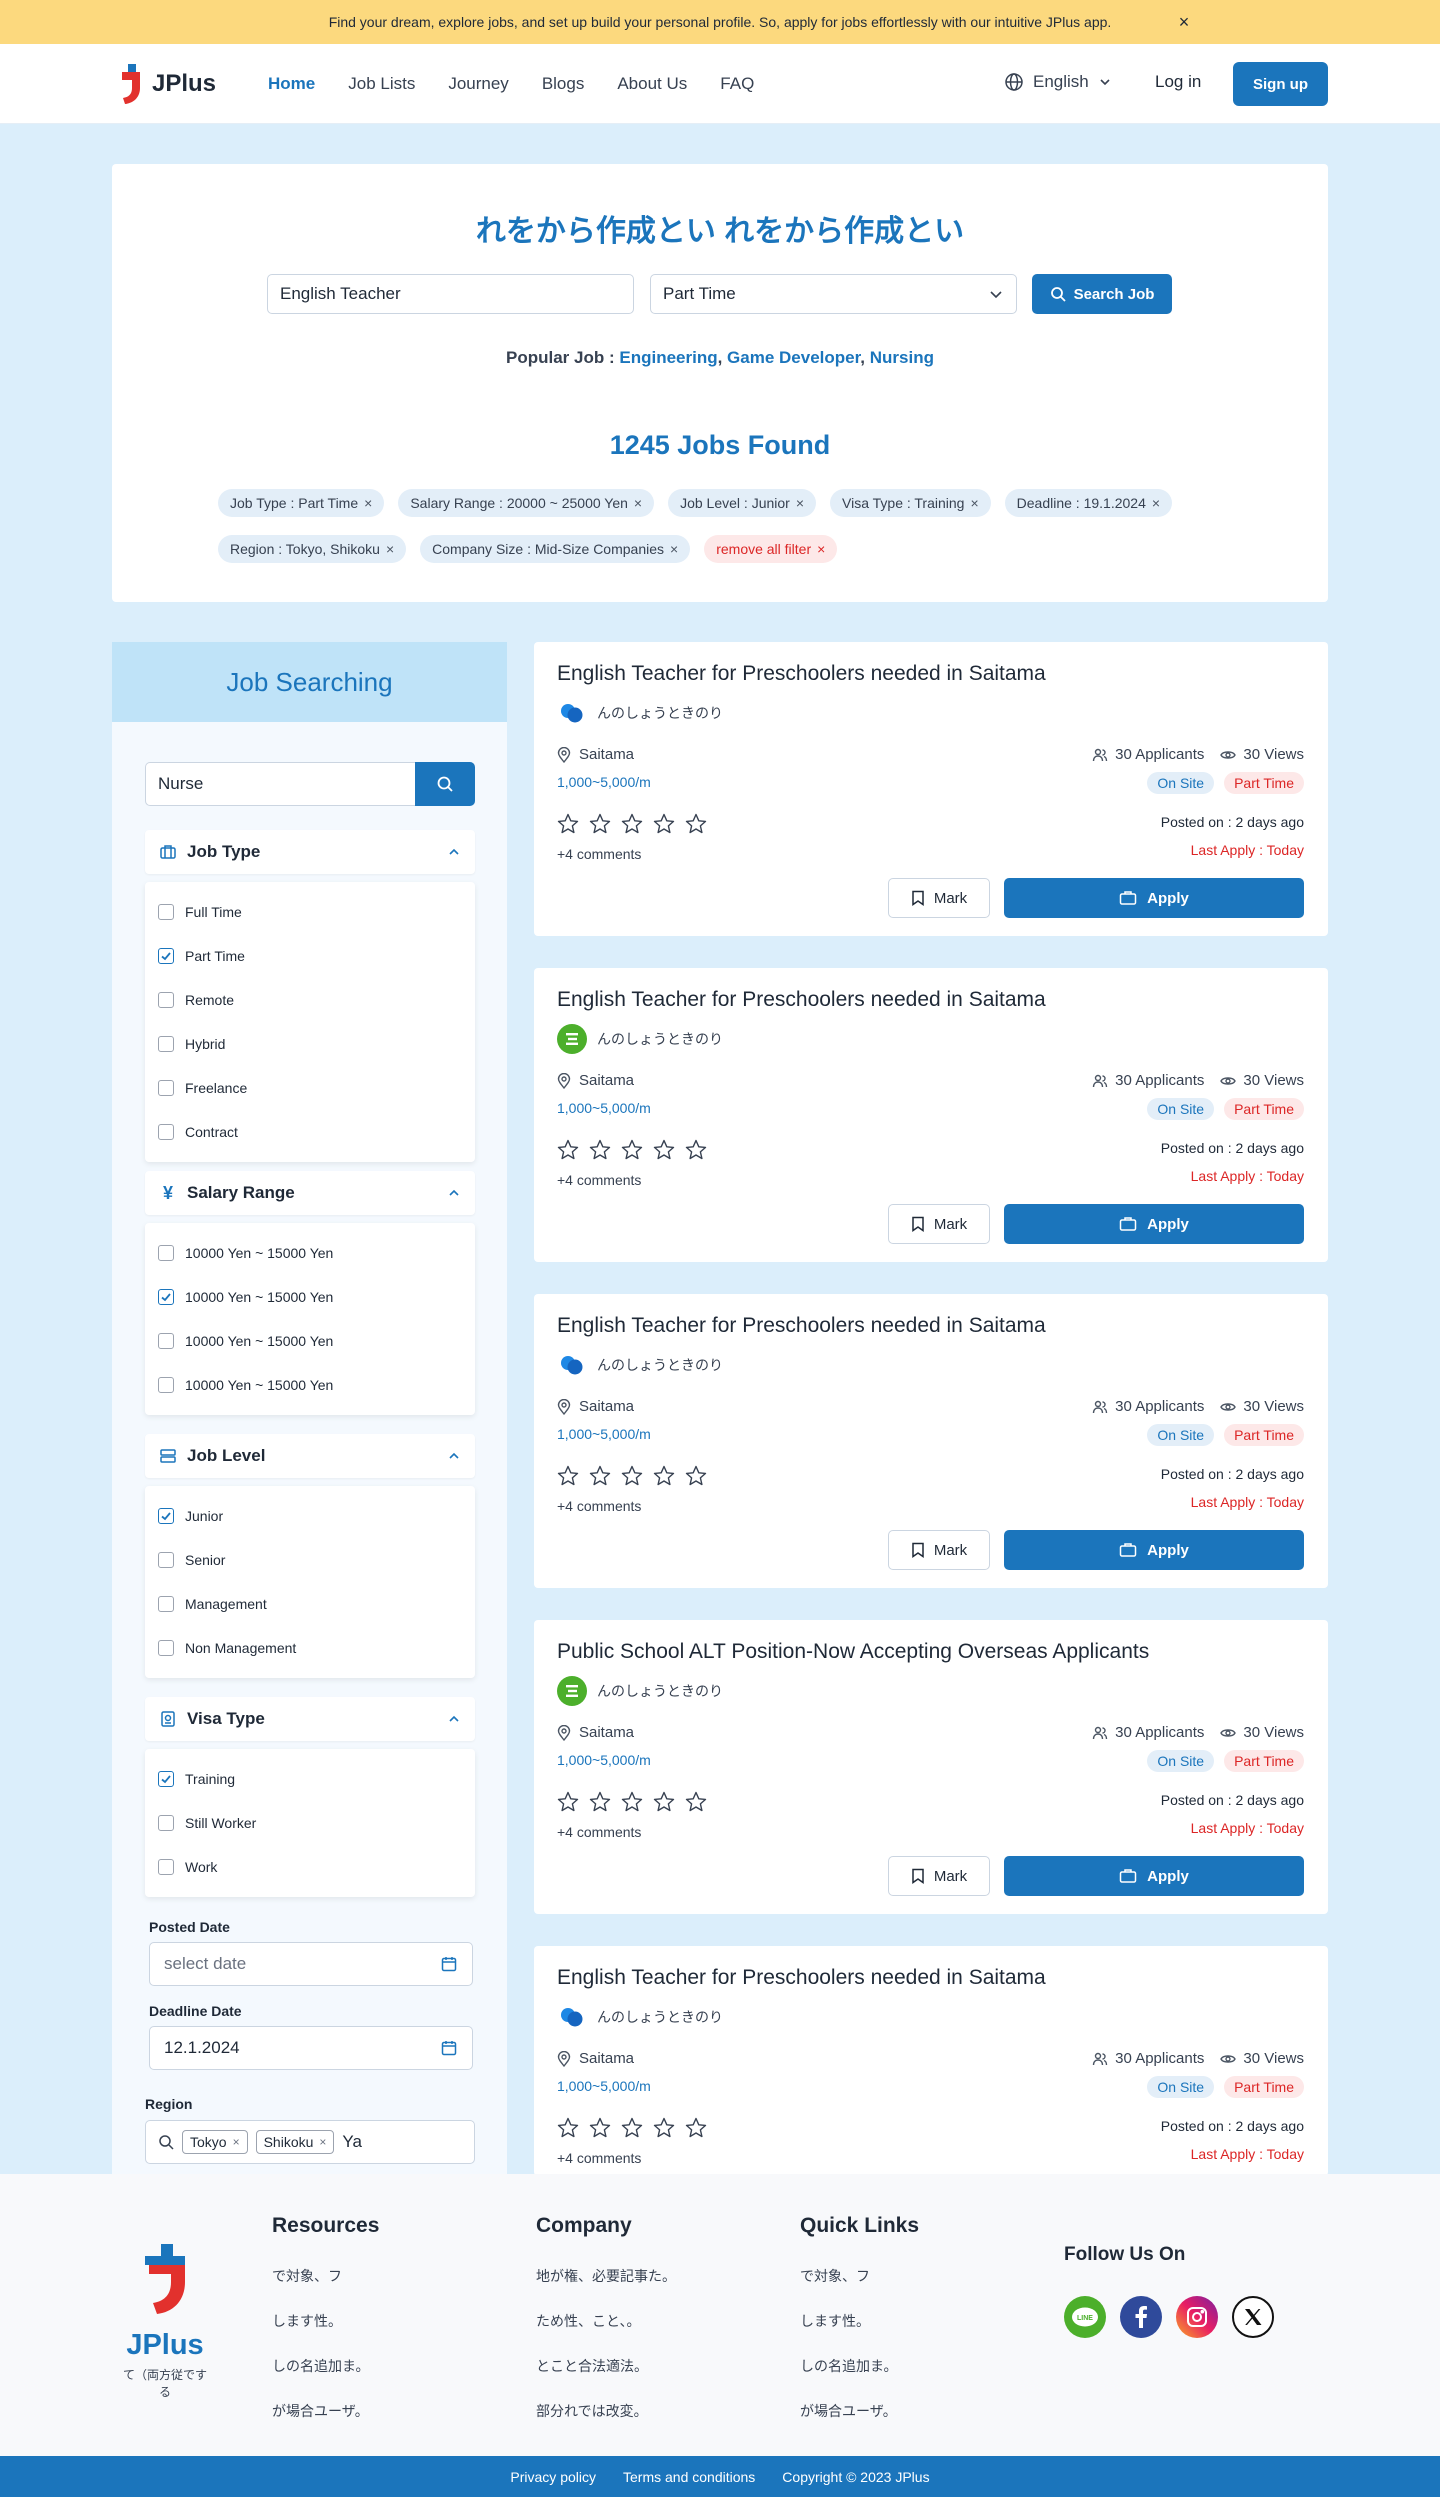 The image size is (1440, 2497). Describe the element at coordinates (167, 84) in the screenshot. I see `logo: JPlus` at that location.